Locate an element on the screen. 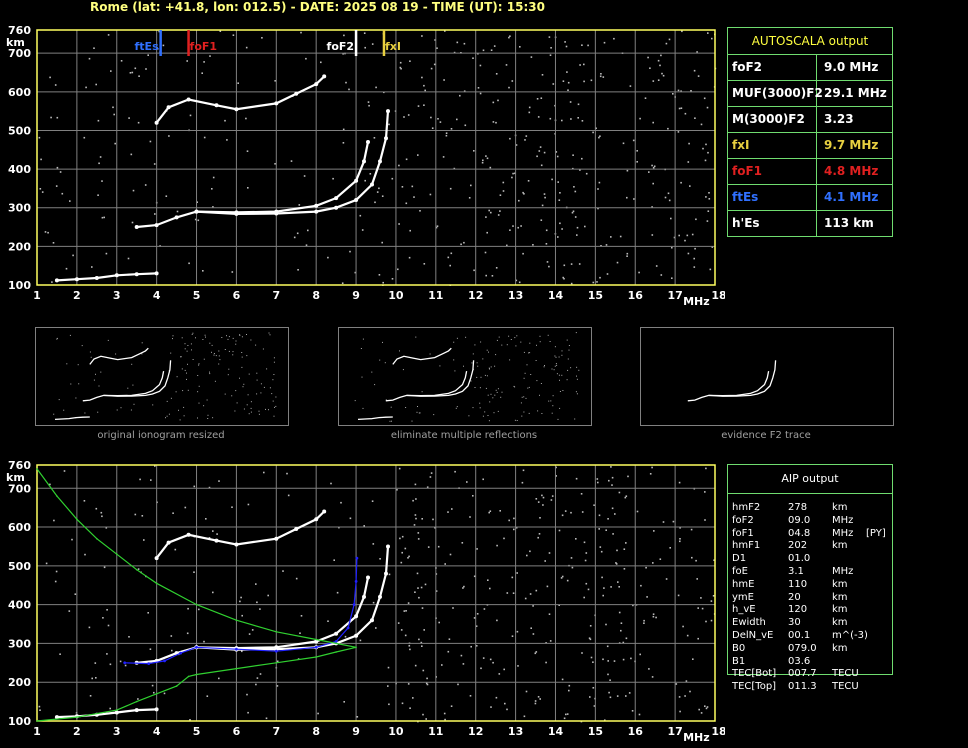 The height and width of the screenshot is (748, 968). aip-row-name: hmF1 is located at coordinates (746, 546).